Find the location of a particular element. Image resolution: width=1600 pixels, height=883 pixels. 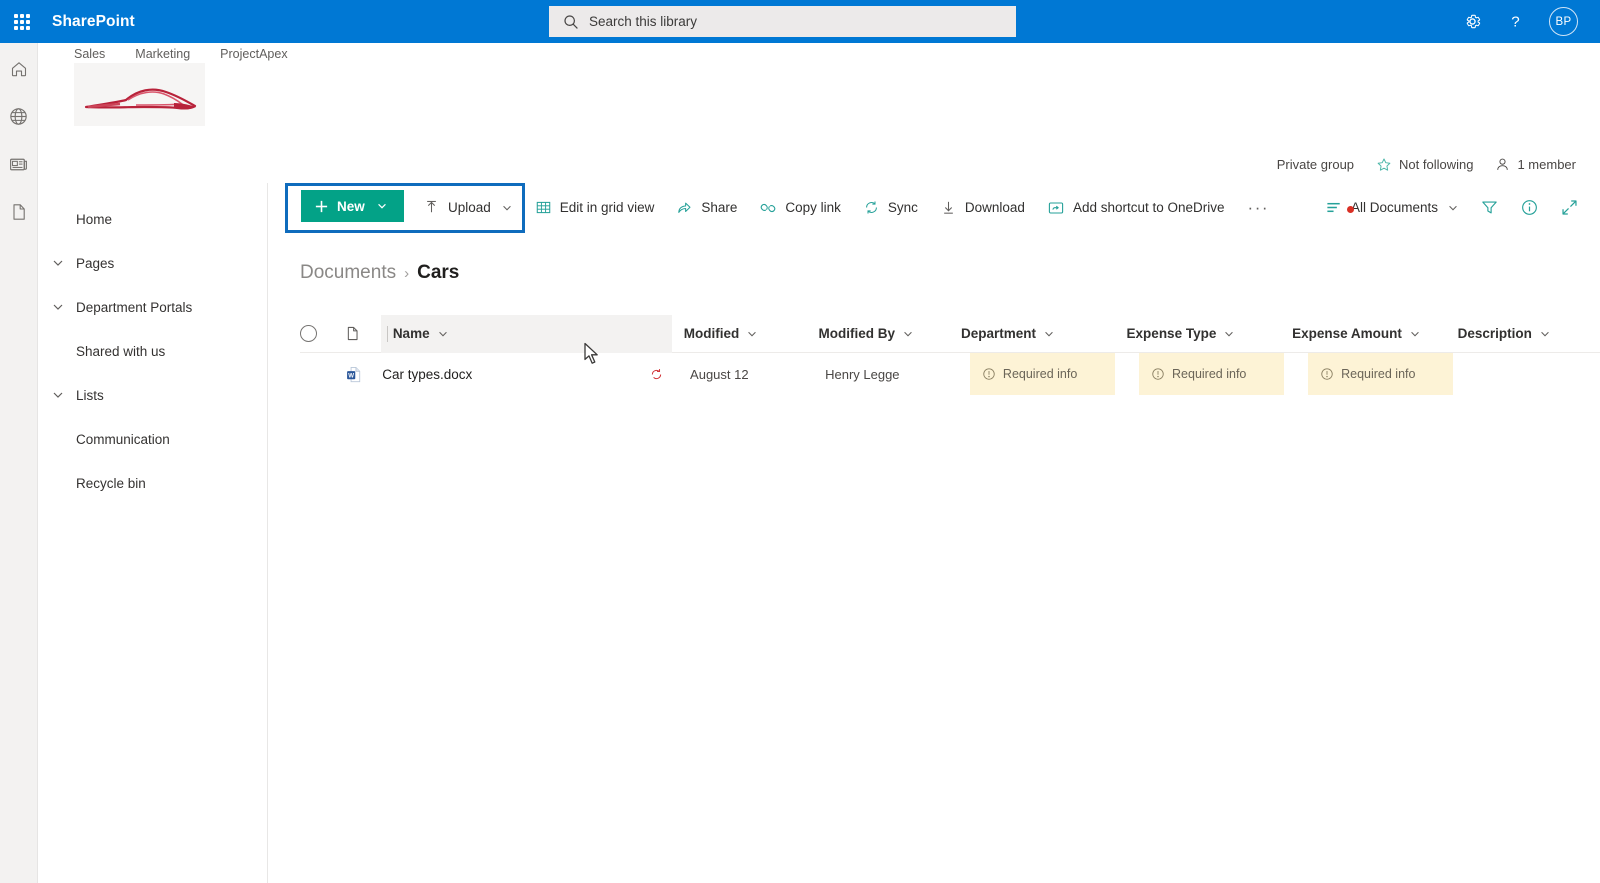

onedrive-shortcut-icon is located at coordinates (1056, 207).